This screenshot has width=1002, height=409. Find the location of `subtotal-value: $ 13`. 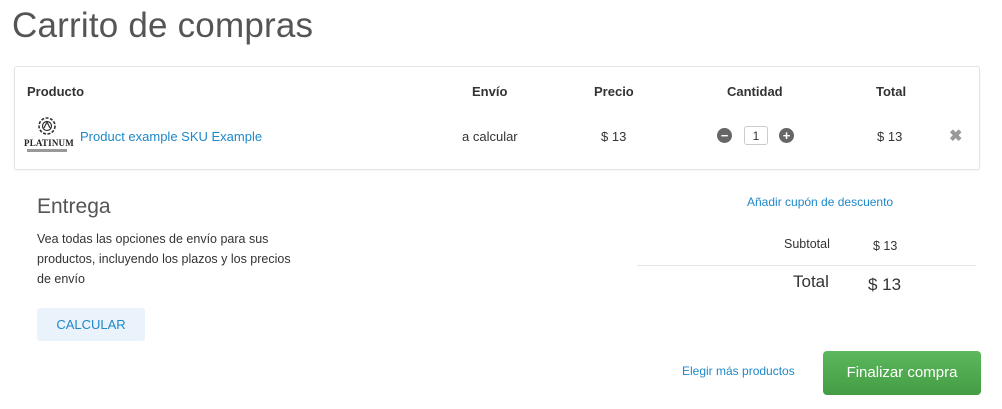

subtotal-value: $ 13 is located at coordinates (885, 246).